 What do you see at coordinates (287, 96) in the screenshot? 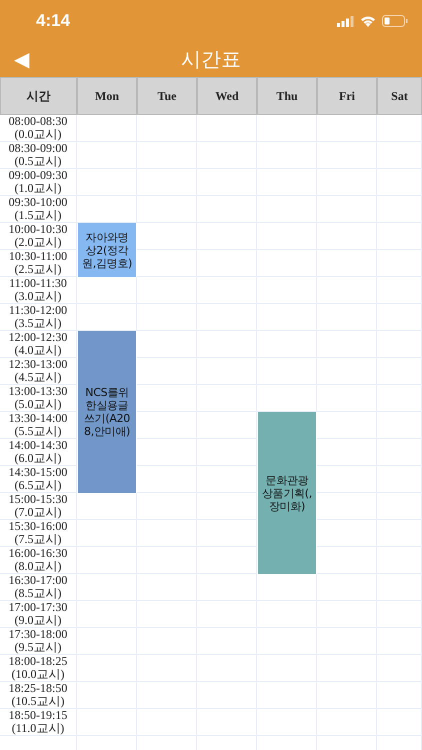
I see `column-header: Thu` at bounding box center [287, 96].